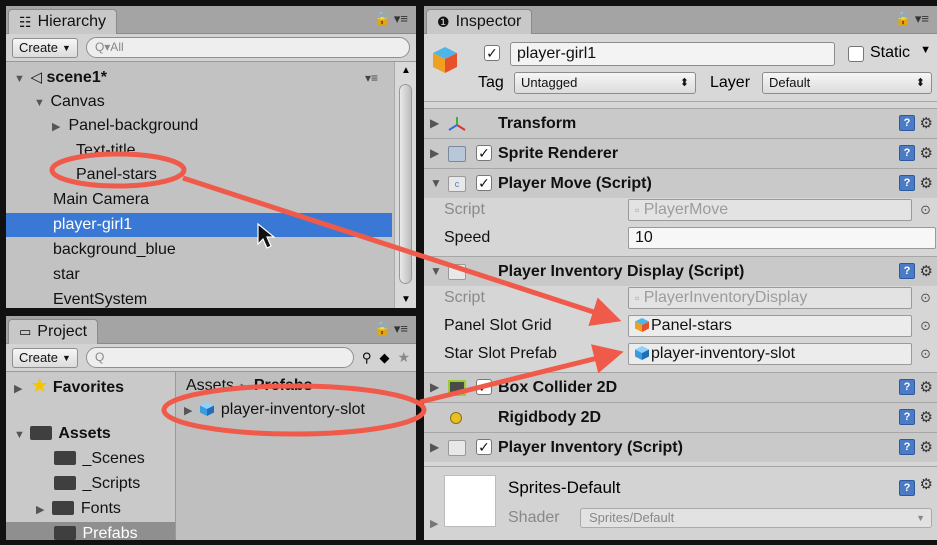  What do you see at coordinates (210, 385) in the screenshot?
I see `breadcrumb-root: Assets` at bounding box center [210, 385].